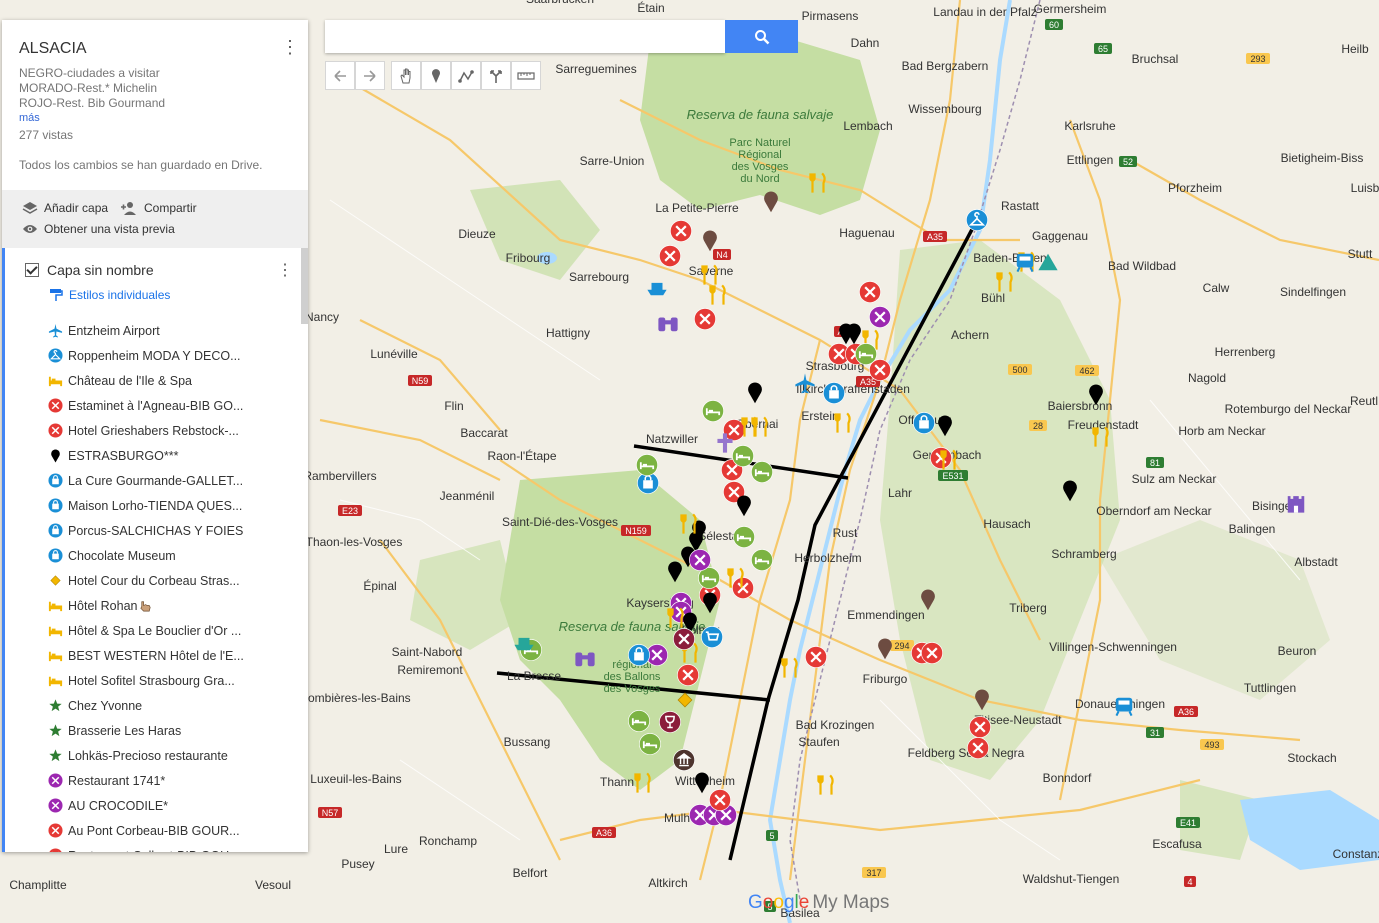 This screenshot has width=1379, height=923. What do you see at coordinates (670, 722) in the screenshot?
I see `map-marker-wine-icon` at bounding box center [670, 722].